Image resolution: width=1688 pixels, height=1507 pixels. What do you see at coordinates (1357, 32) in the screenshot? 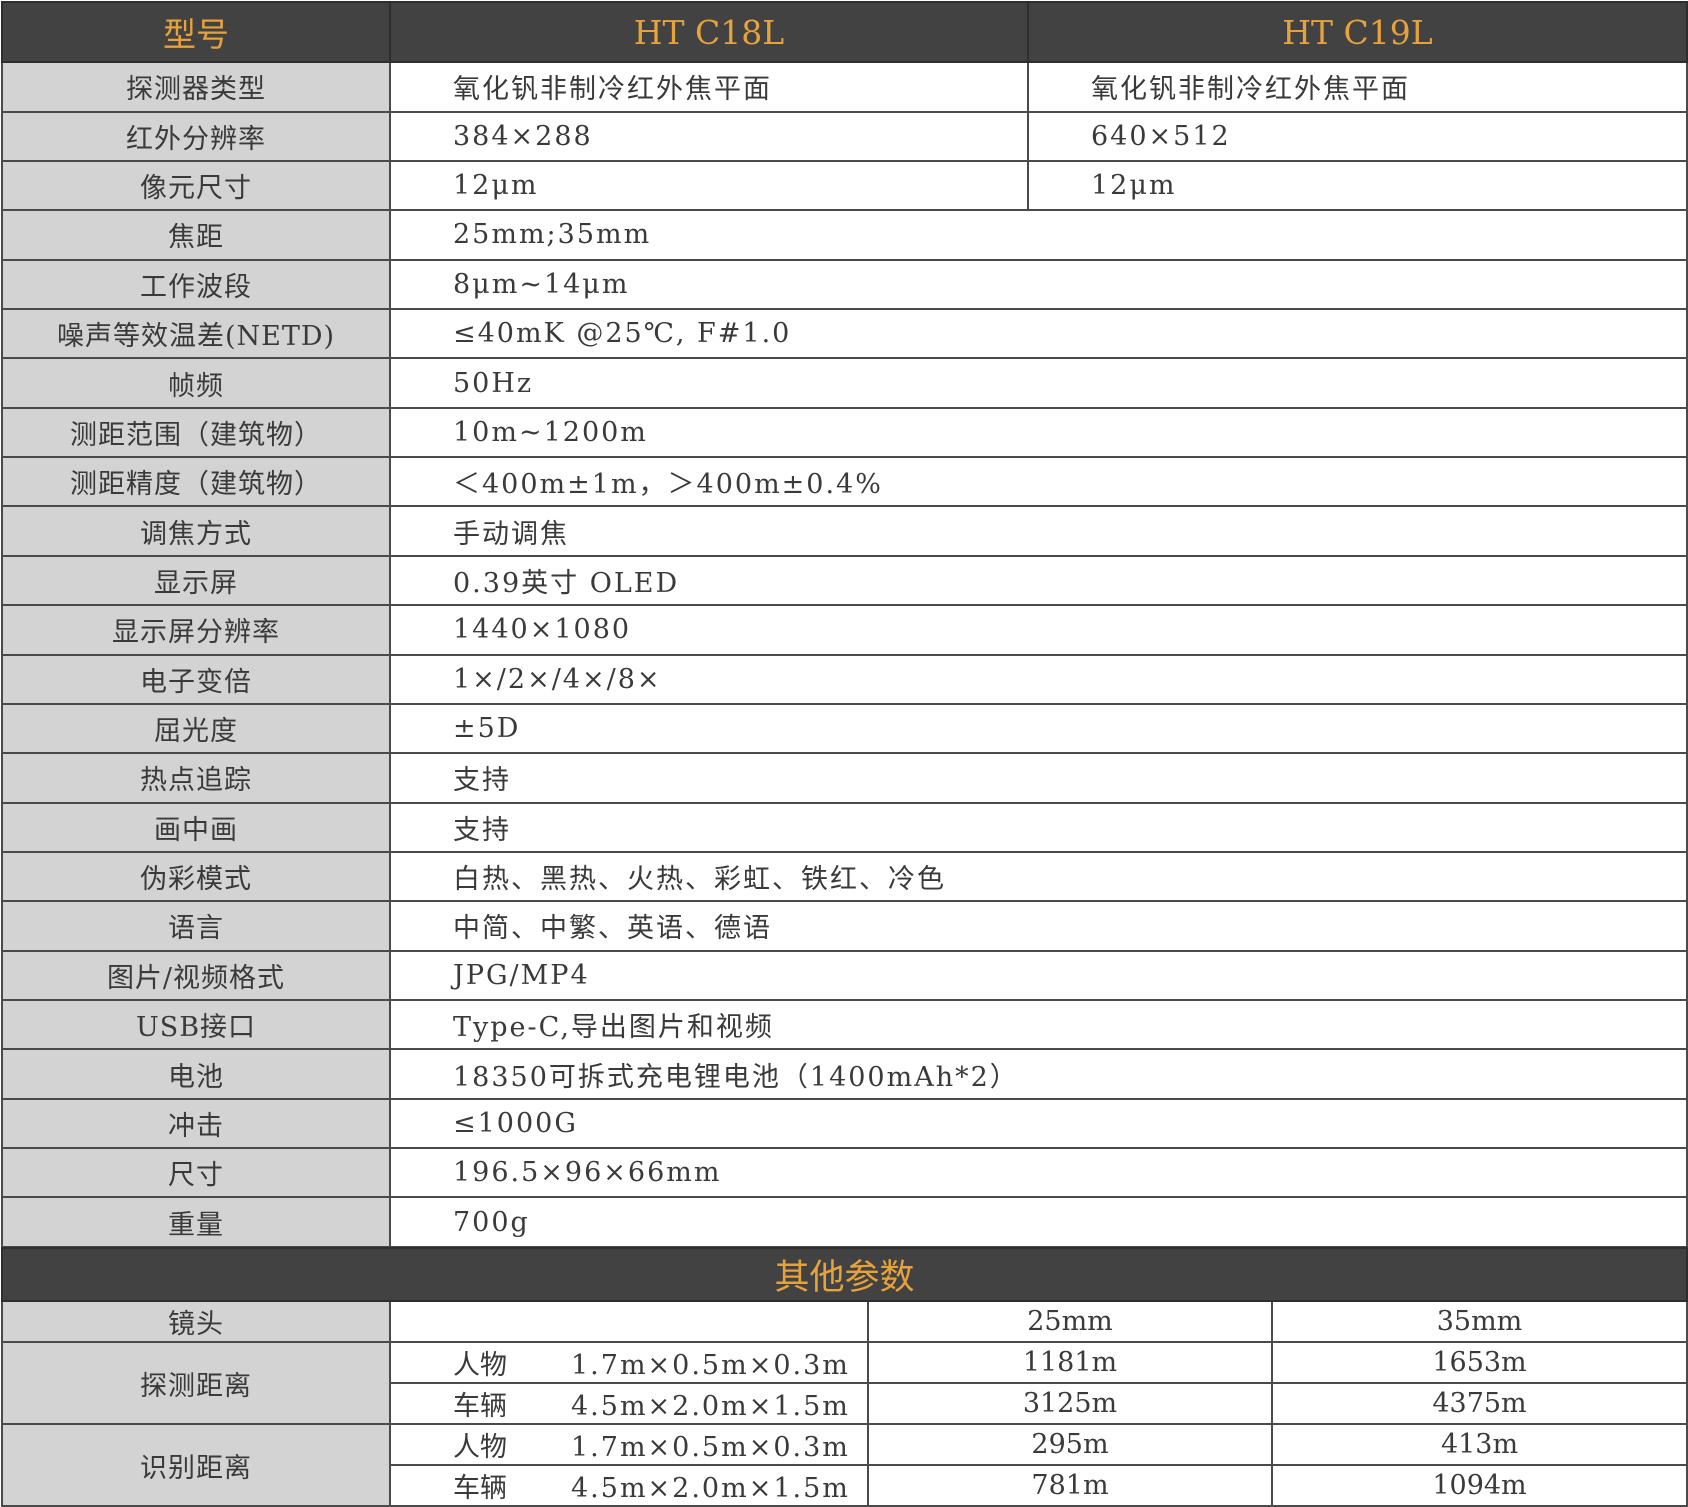
I see `model-c19l: HT C19L` at bounding box center [1357, 32].